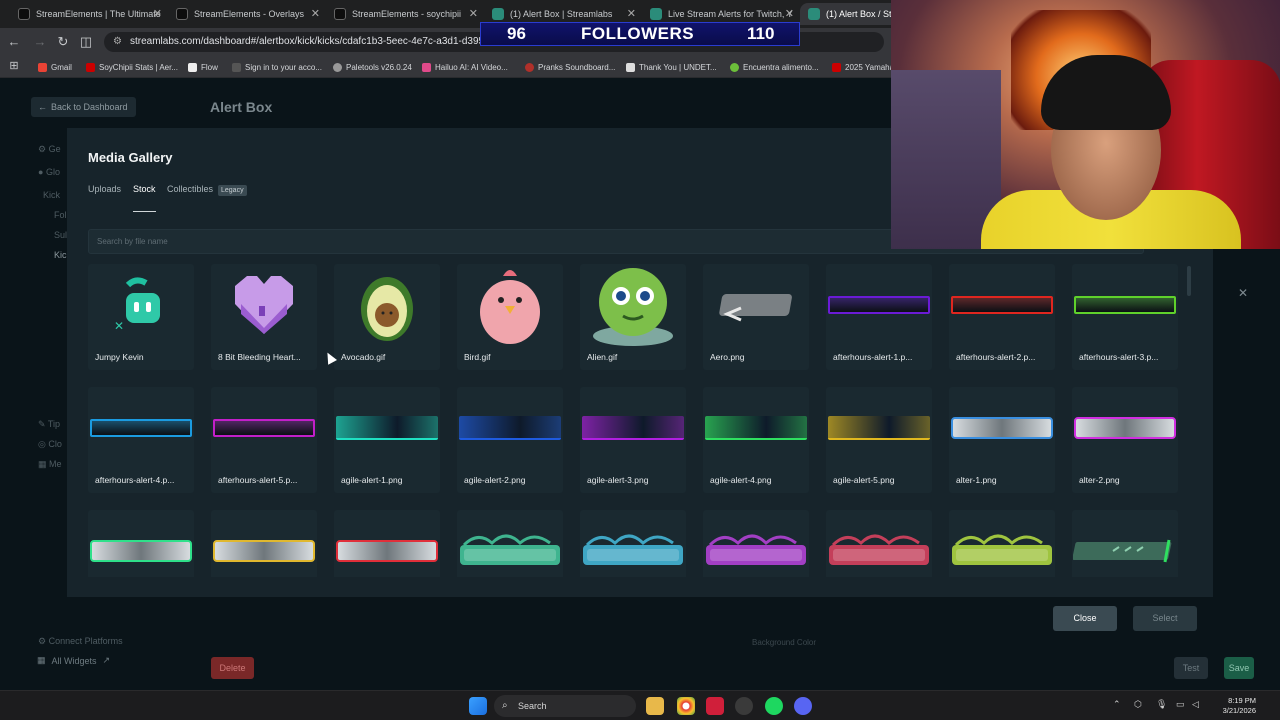 The height and width of the screenshot is (720, 1280). Describe the element at coordinates (756, 440) in the screenshot. I see `media-item: agile-alert-4.png` at that location.